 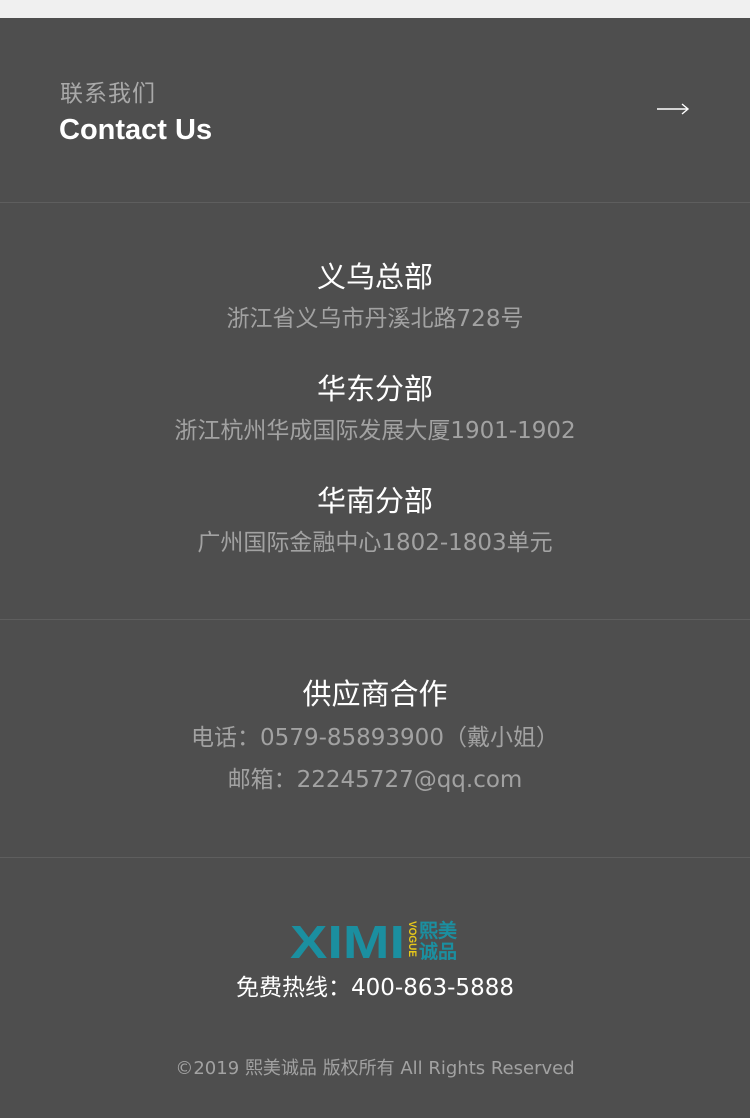 I want to click on office-name: 华南分部, so click(x=374, y=501).